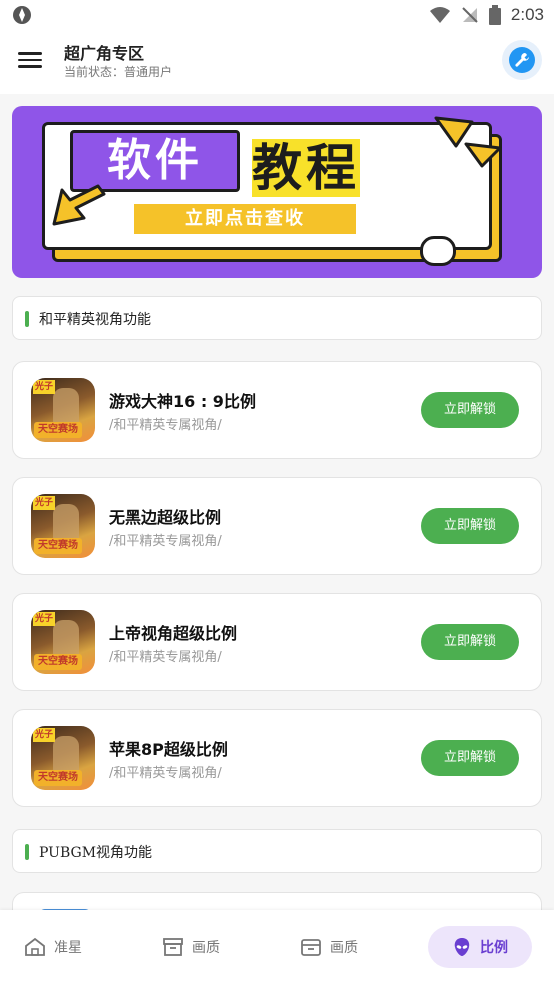  Describe the element at coordinates (191, 947) in the screenshot. I see `tab-quality-1: 画质` at that location.